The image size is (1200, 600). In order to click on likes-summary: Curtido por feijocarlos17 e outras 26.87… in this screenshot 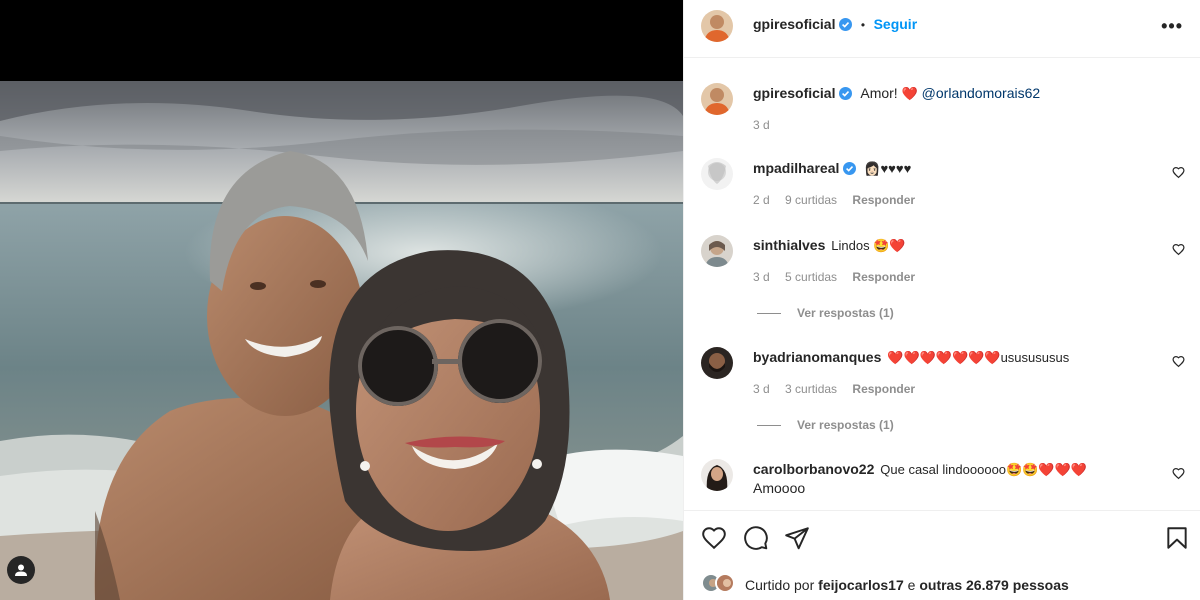, I will do `click(907, 585)`.